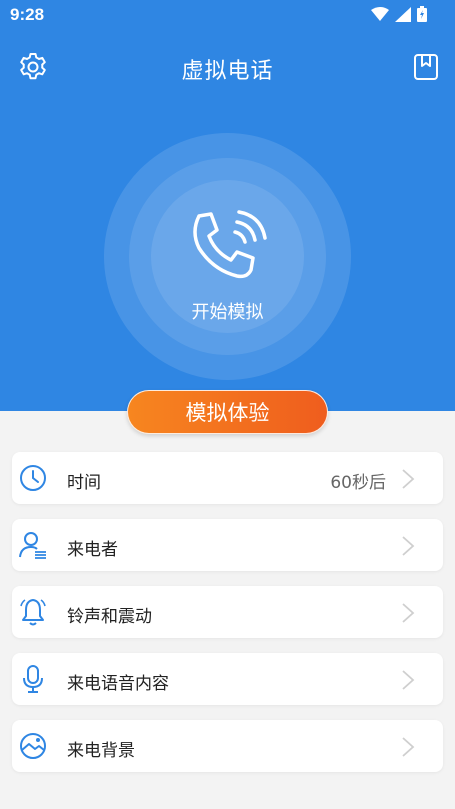 The height and width of the screenshot is (809, 455). What do you see at coordinates (32, 545) in the screenshot?
I see `caller-icon` at bounding box center [32, 545].